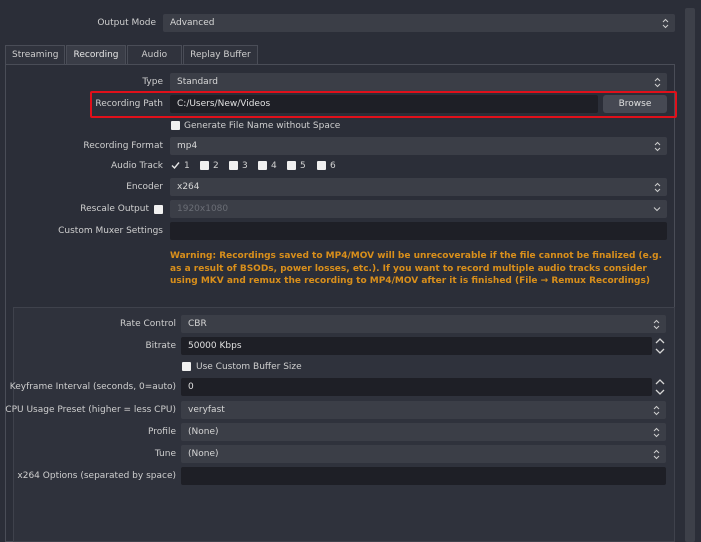 Image resolution: width=701 pixels, height=542 pixels. I want to click on audio-track-4-checkbox, so click(262, 165).